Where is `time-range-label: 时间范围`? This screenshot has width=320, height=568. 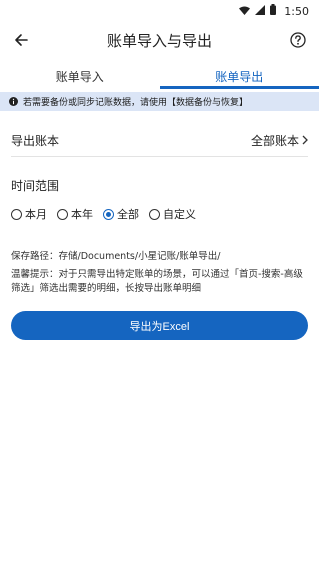 time-range-label: 时间范围 is located at coordinates (35, 186).